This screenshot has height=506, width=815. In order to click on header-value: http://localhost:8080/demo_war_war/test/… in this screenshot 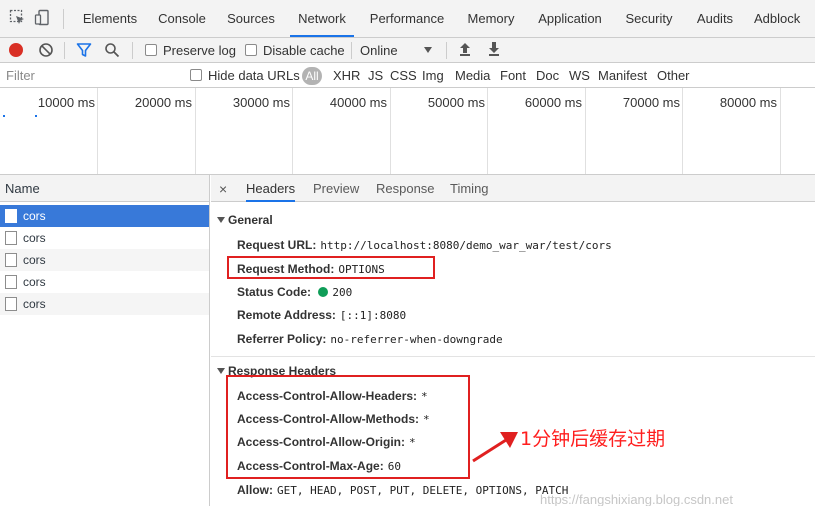, I will do `click(466, 245)`.